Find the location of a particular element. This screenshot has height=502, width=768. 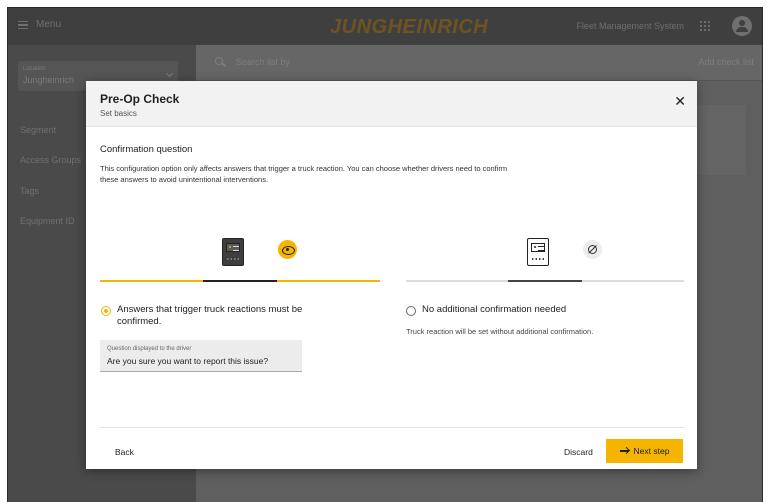

sidebar-item-equipment-id: Equipment ID is located at coordinates (47, 221).